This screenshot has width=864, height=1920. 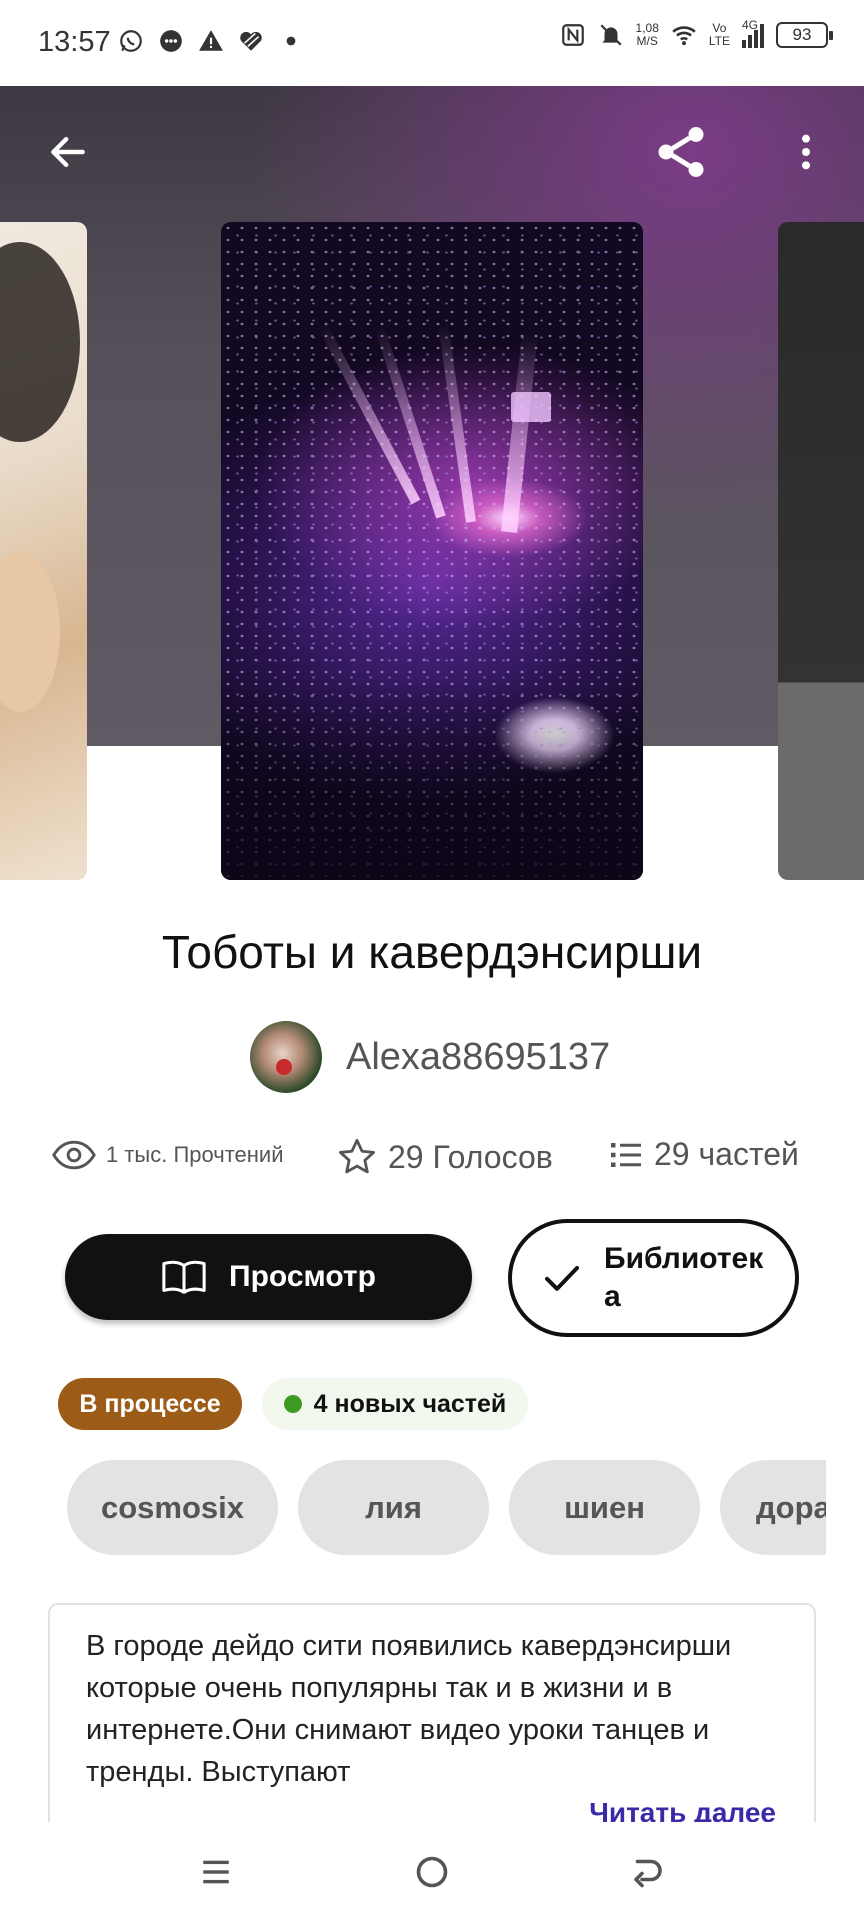 I want to click on new-dot-icon, so click(x=292, y=1404).